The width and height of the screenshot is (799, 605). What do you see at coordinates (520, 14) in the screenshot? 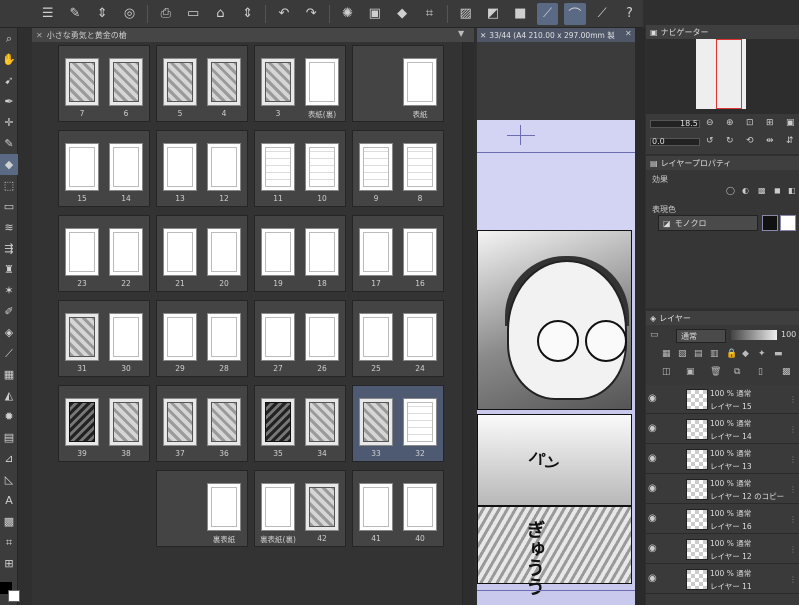
I see `snap-icon: ■` at bounding box center [520, 14].